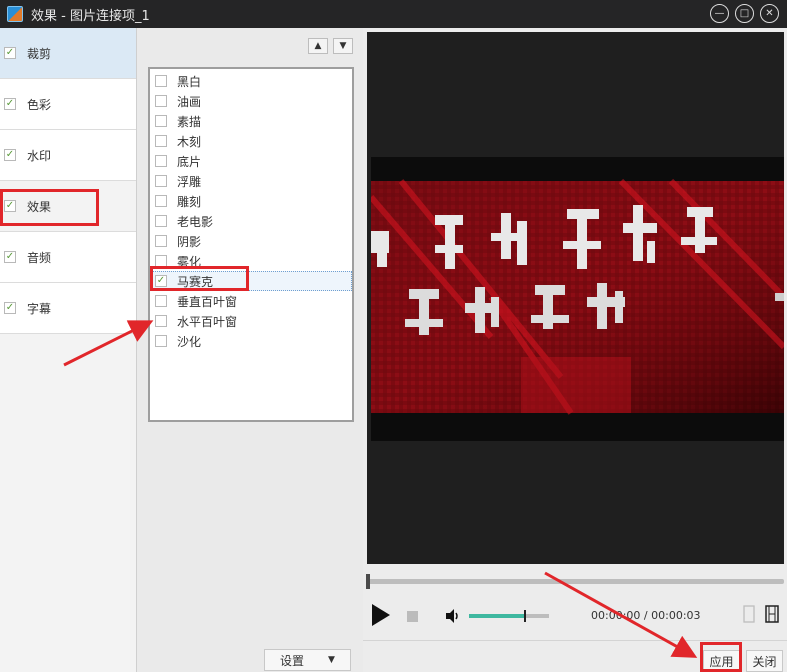  Describe the element at coordinates (207, 301) in the screenshot. I see `effect-label: 垂直百叶窗` at that location.